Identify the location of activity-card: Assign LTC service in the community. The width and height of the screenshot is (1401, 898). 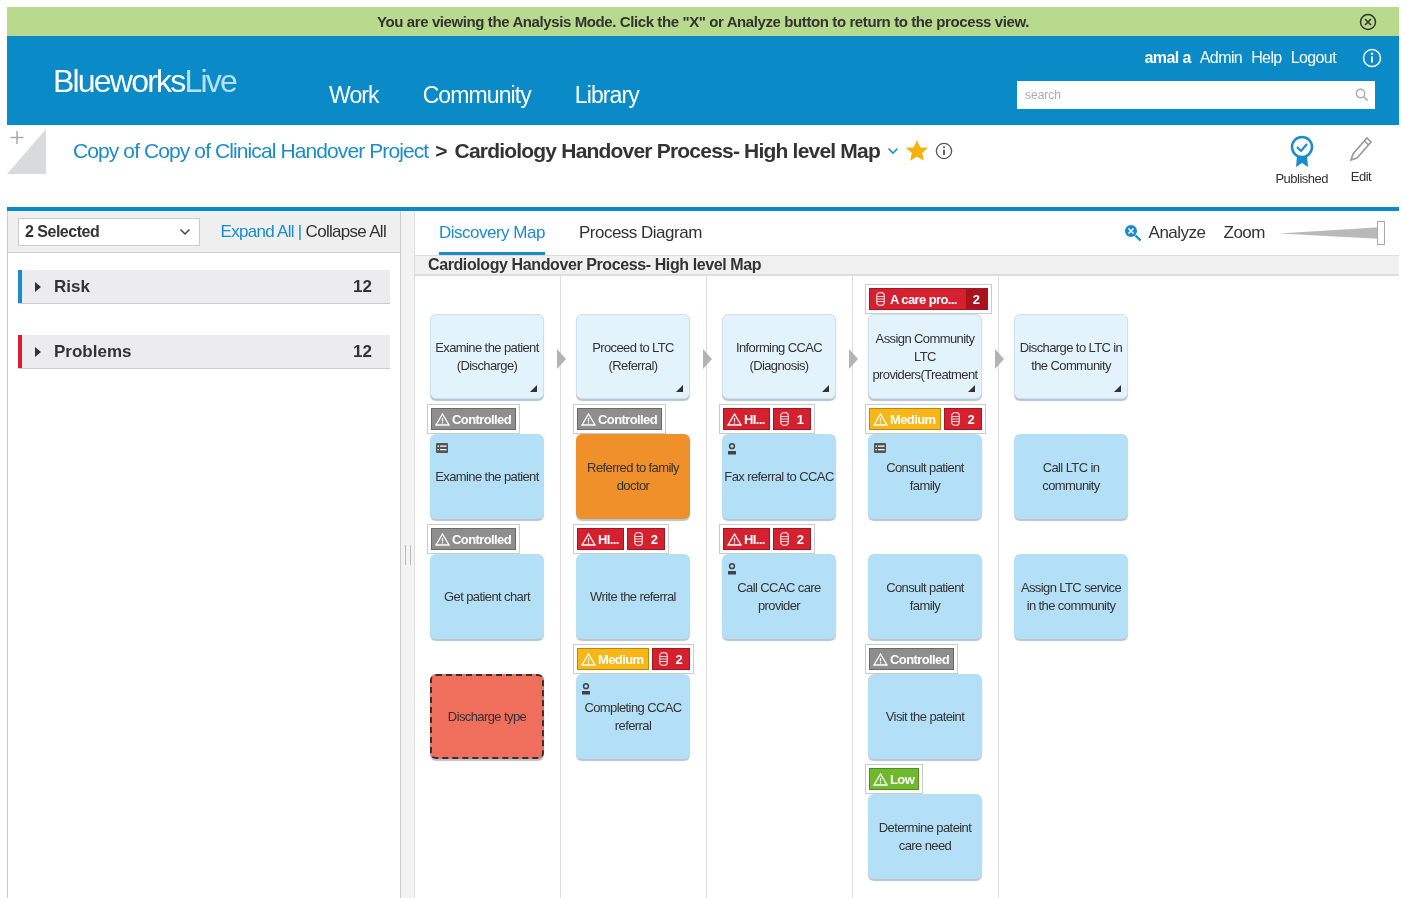
(1071, 596).